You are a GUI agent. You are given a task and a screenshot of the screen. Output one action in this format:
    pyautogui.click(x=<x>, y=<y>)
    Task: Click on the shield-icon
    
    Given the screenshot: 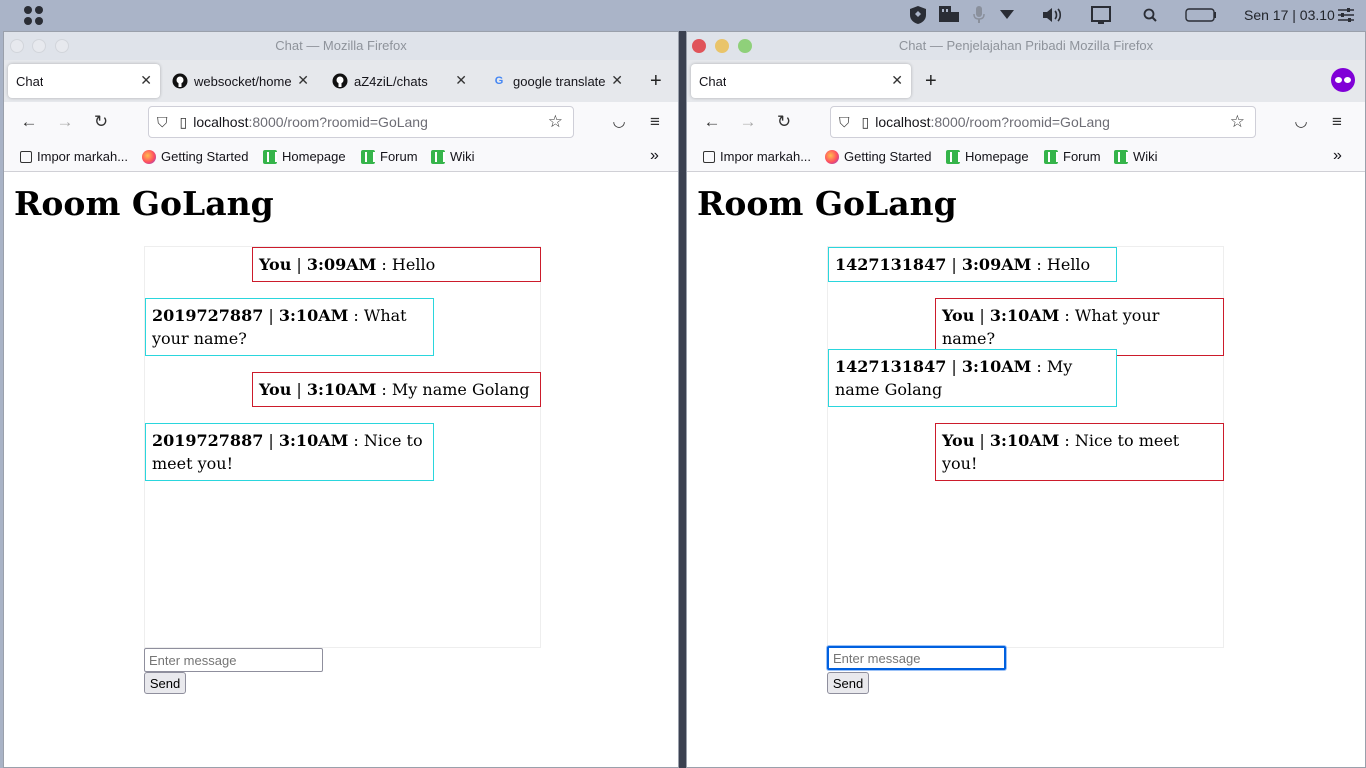 What is the action you would take?
    pyautogui.click(x=918, y=15)
    